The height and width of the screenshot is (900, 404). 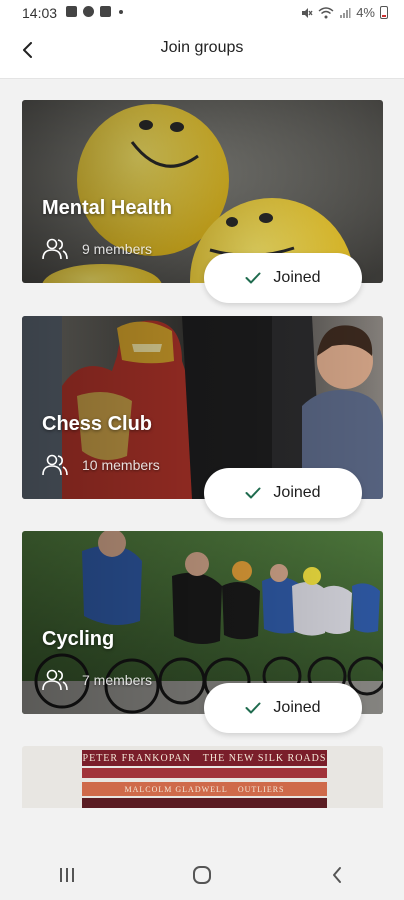 I want to click on signal-icon, so click(x=345, y=12).